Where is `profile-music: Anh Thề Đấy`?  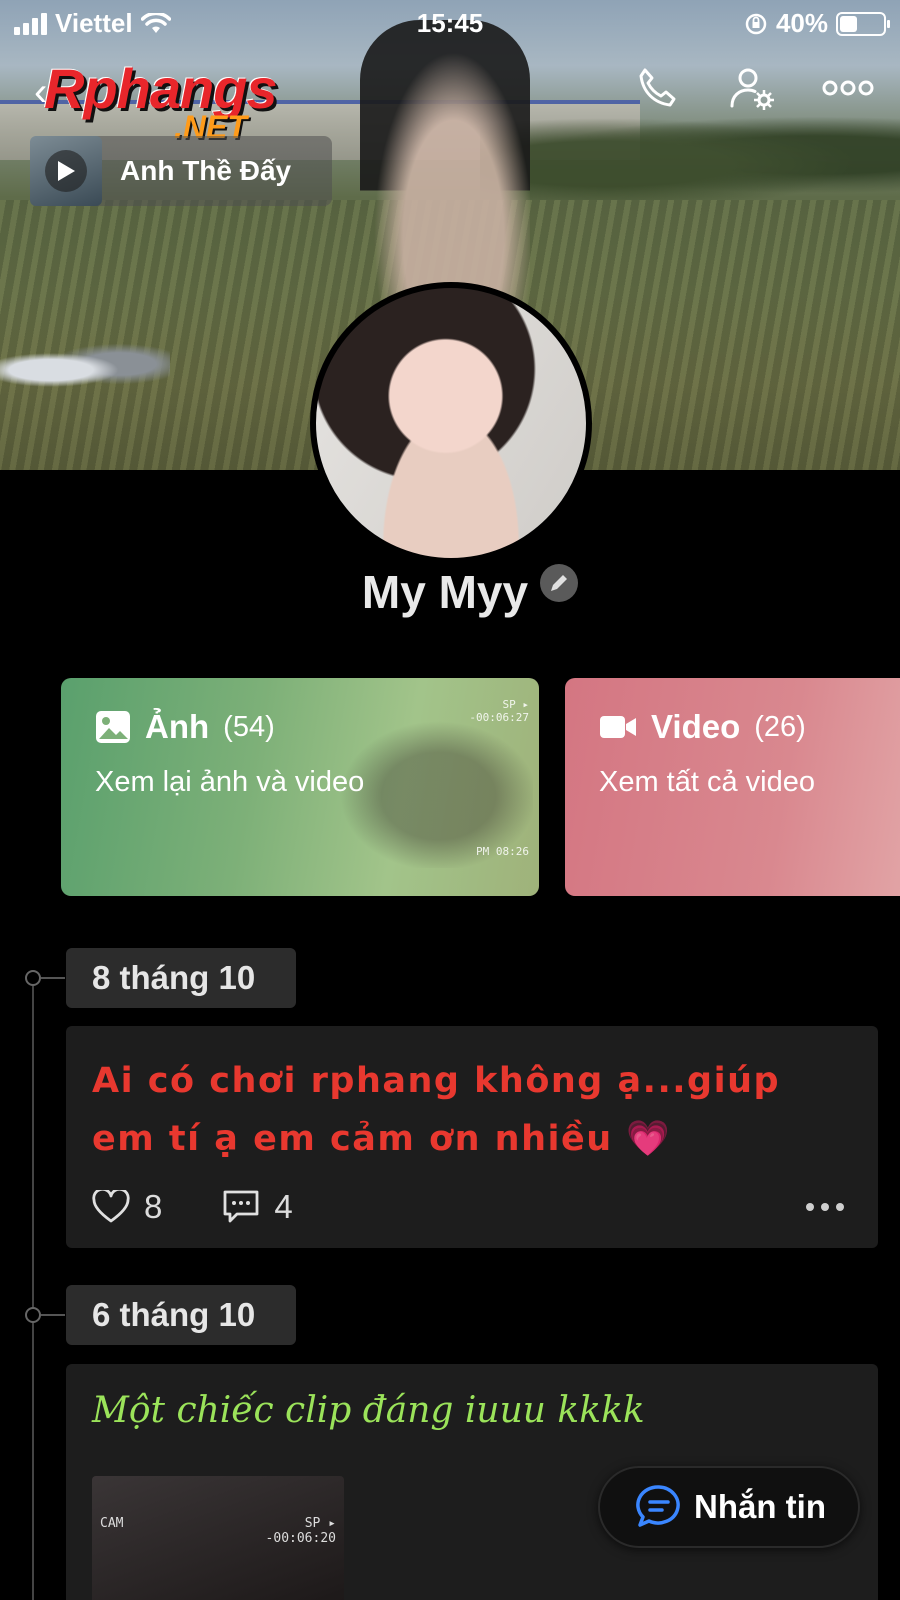 profile-music: Anh Thề Đấy is located at coordinates (181, 171).